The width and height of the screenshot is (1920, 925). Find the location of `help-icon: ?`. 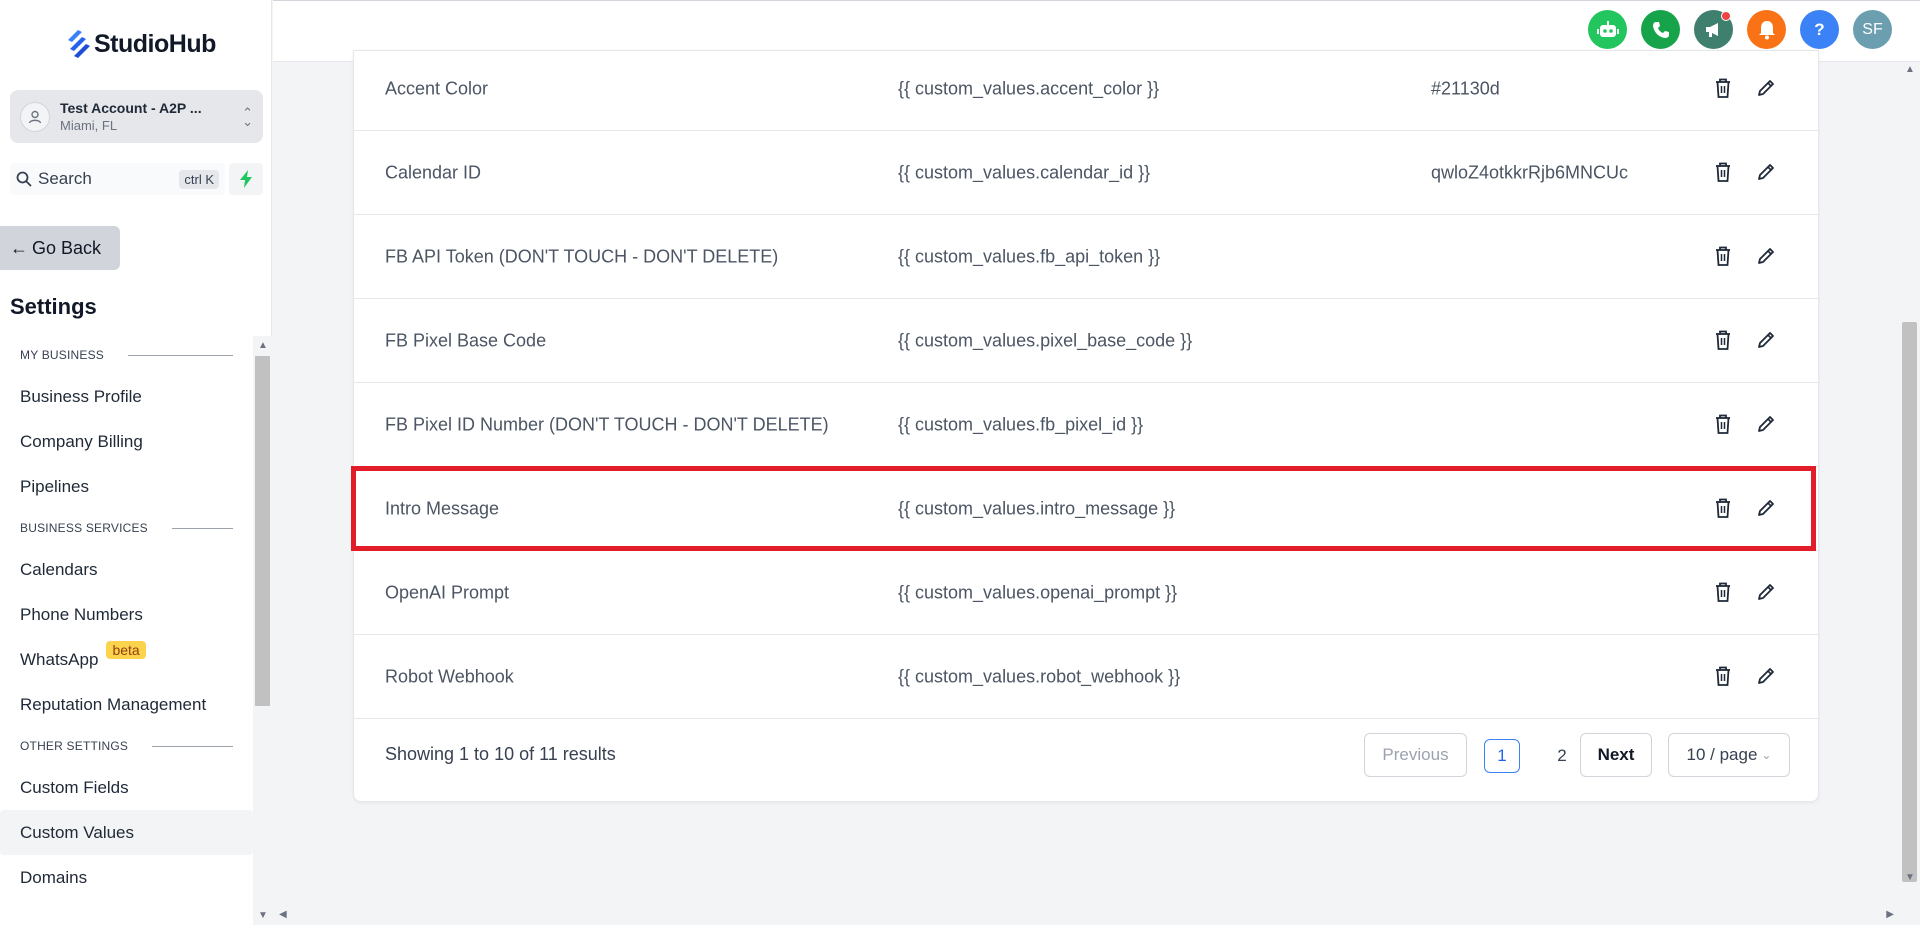

help-icon: ? is located at coordinates (1819, 29).